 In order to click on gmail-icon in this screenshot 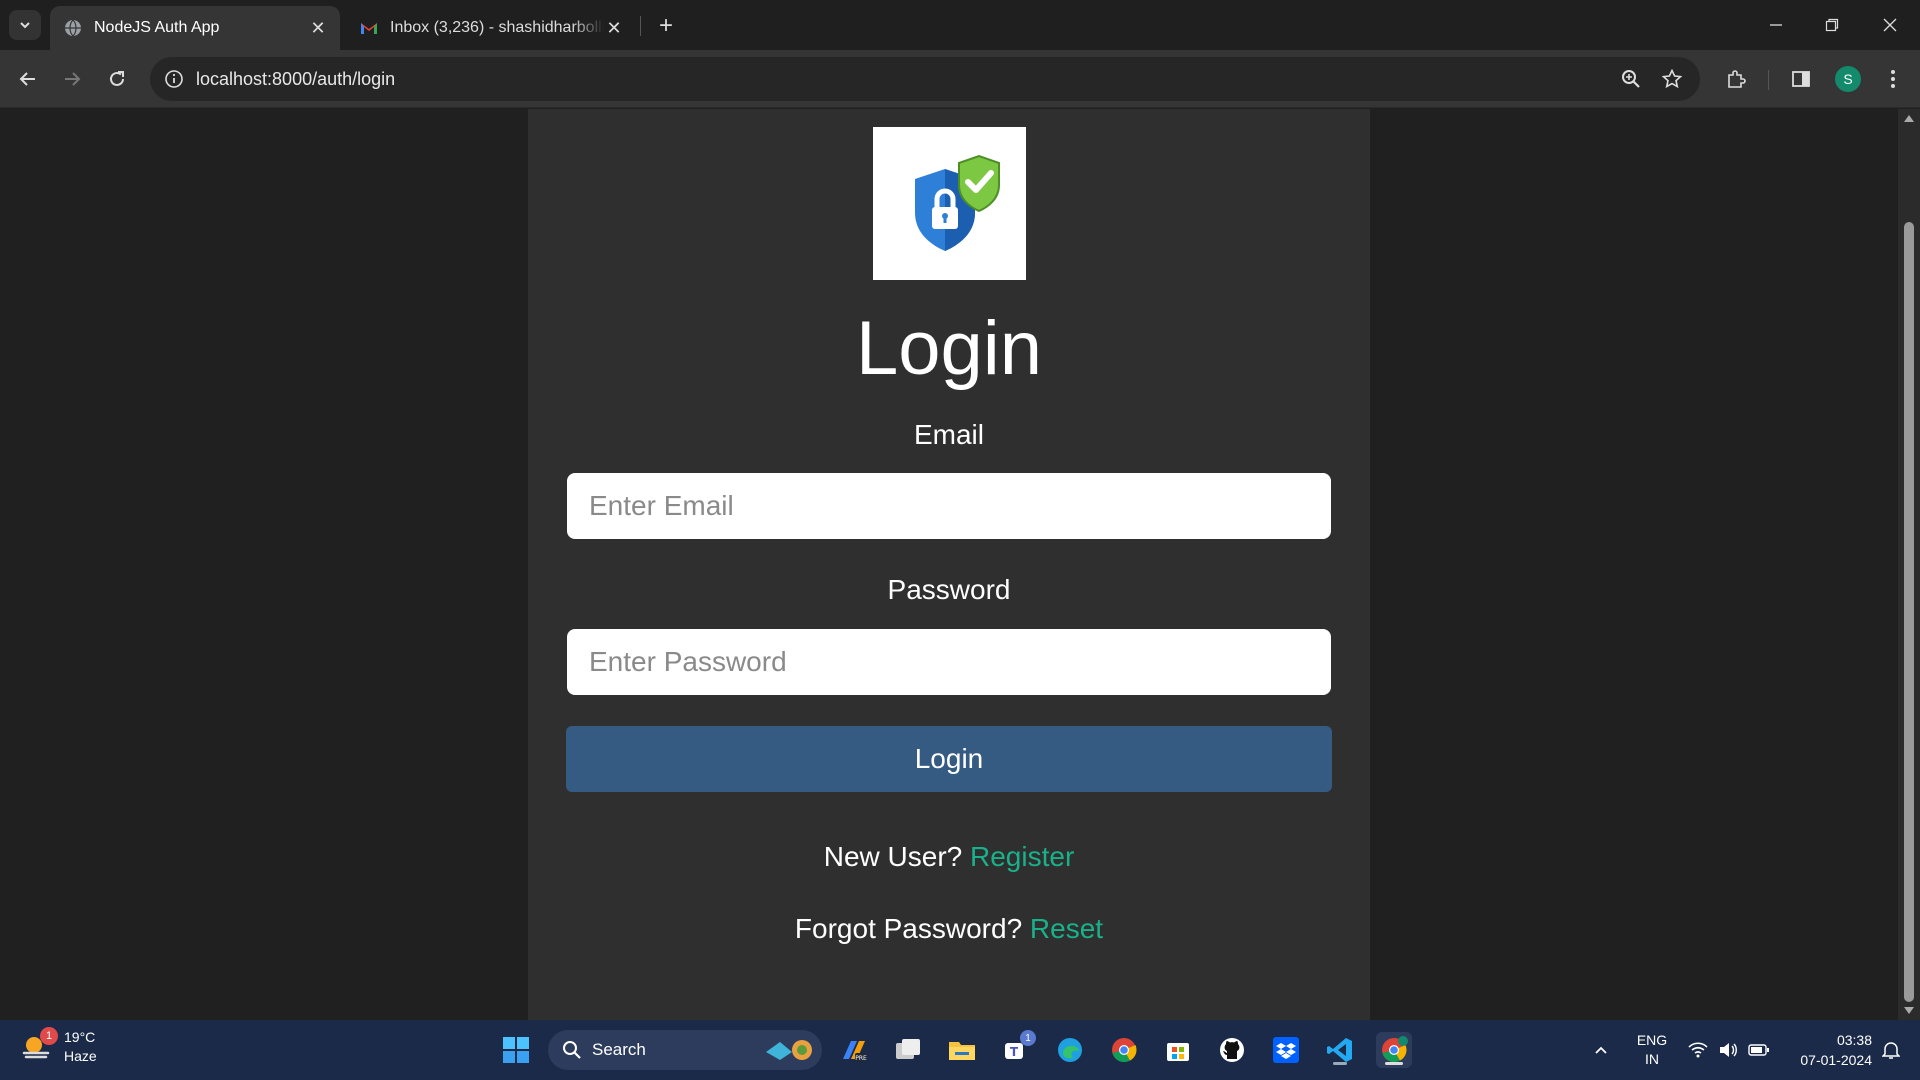, I will do `click(369, 28)`.